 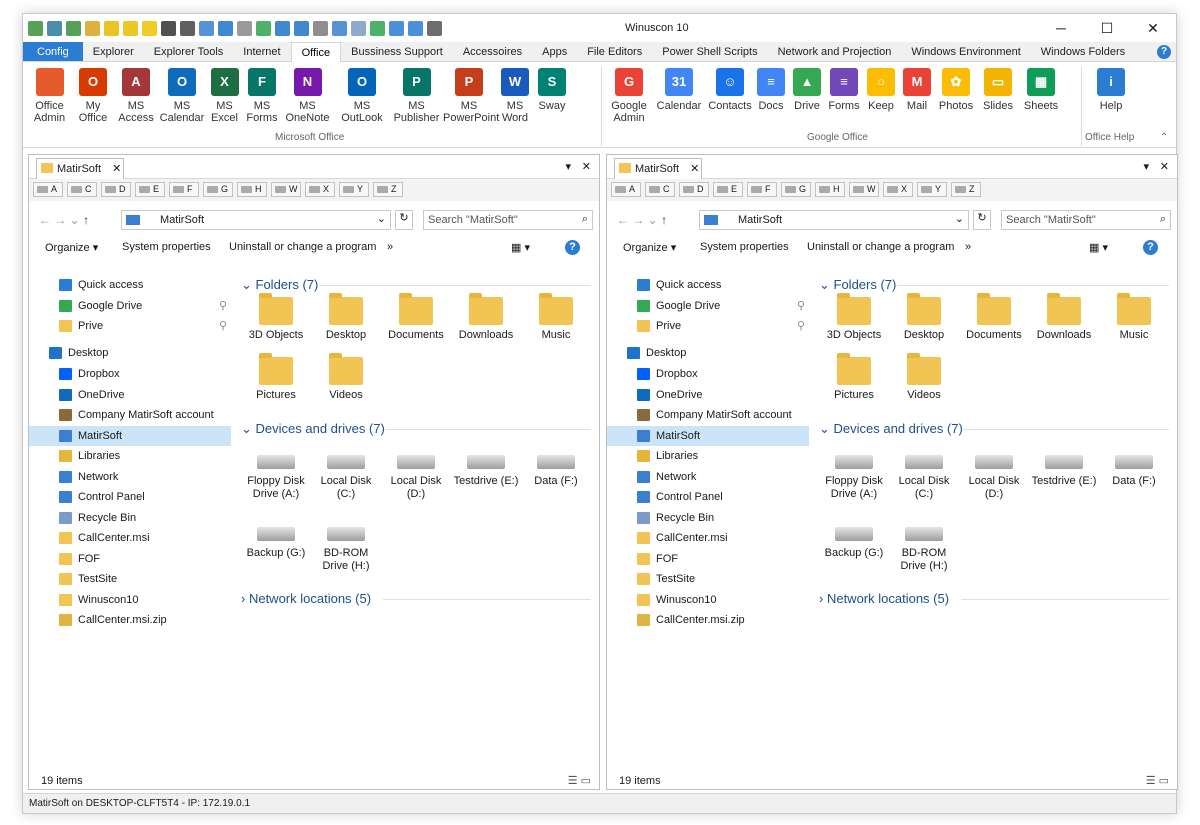 I want to click on tree-item-desktop: Desktop, so click(x=130, y=353).